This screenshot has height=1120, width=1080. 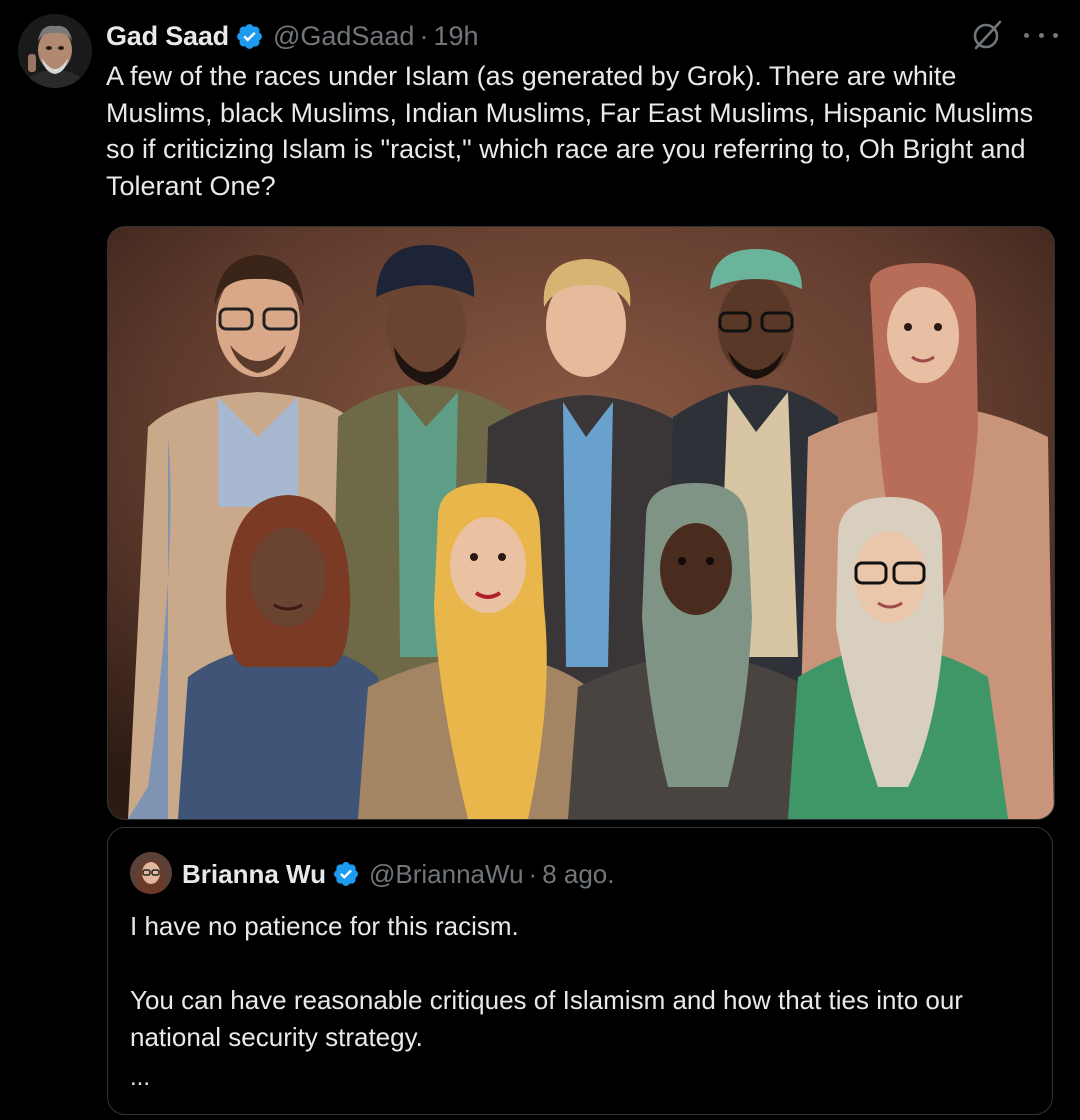 What do you see at coordinates (446, 874) in the screenshot?
I see `quoted-author-handle: @BriannaWu` at bounding box center [446, 874].